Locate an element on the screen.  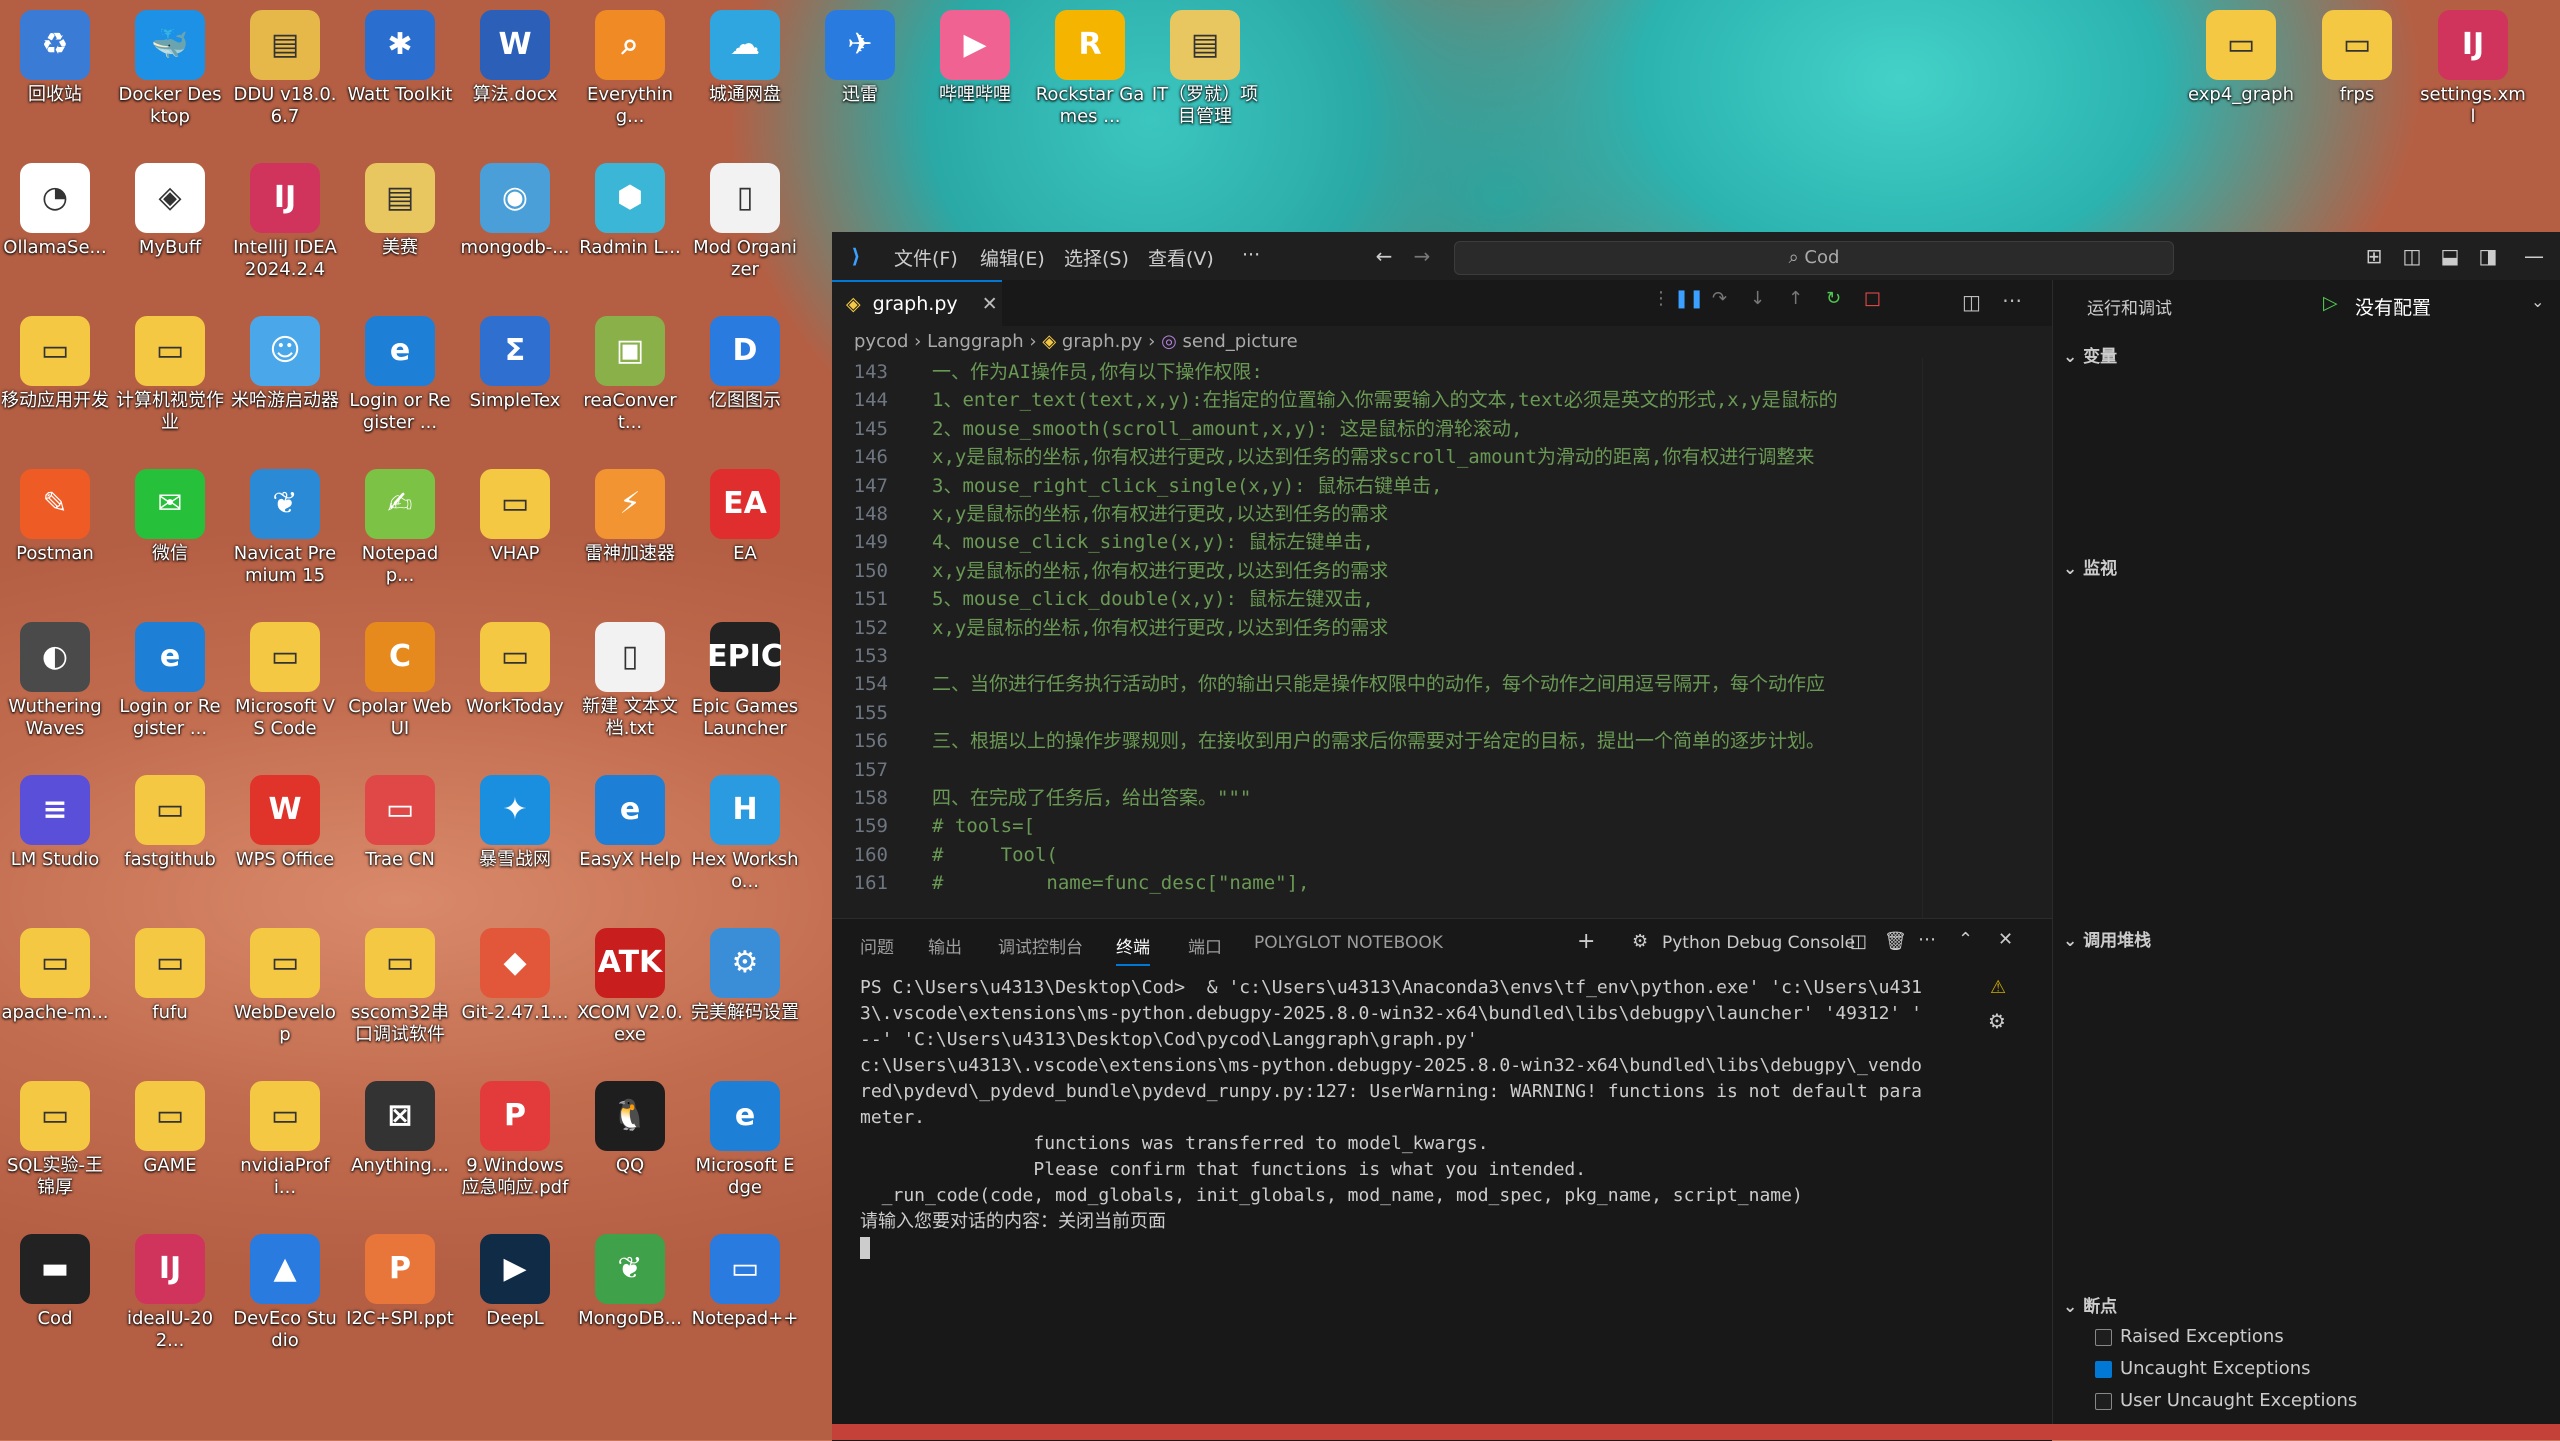
breakpoint-user-uncaught-exceptions: User Uncaught Exceptions is located at coordinates (2226, 1400).